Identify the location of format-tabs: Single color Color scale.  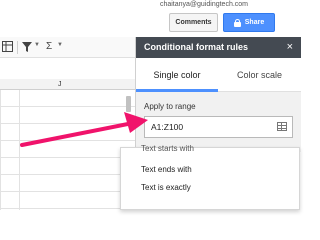
(218, 75).